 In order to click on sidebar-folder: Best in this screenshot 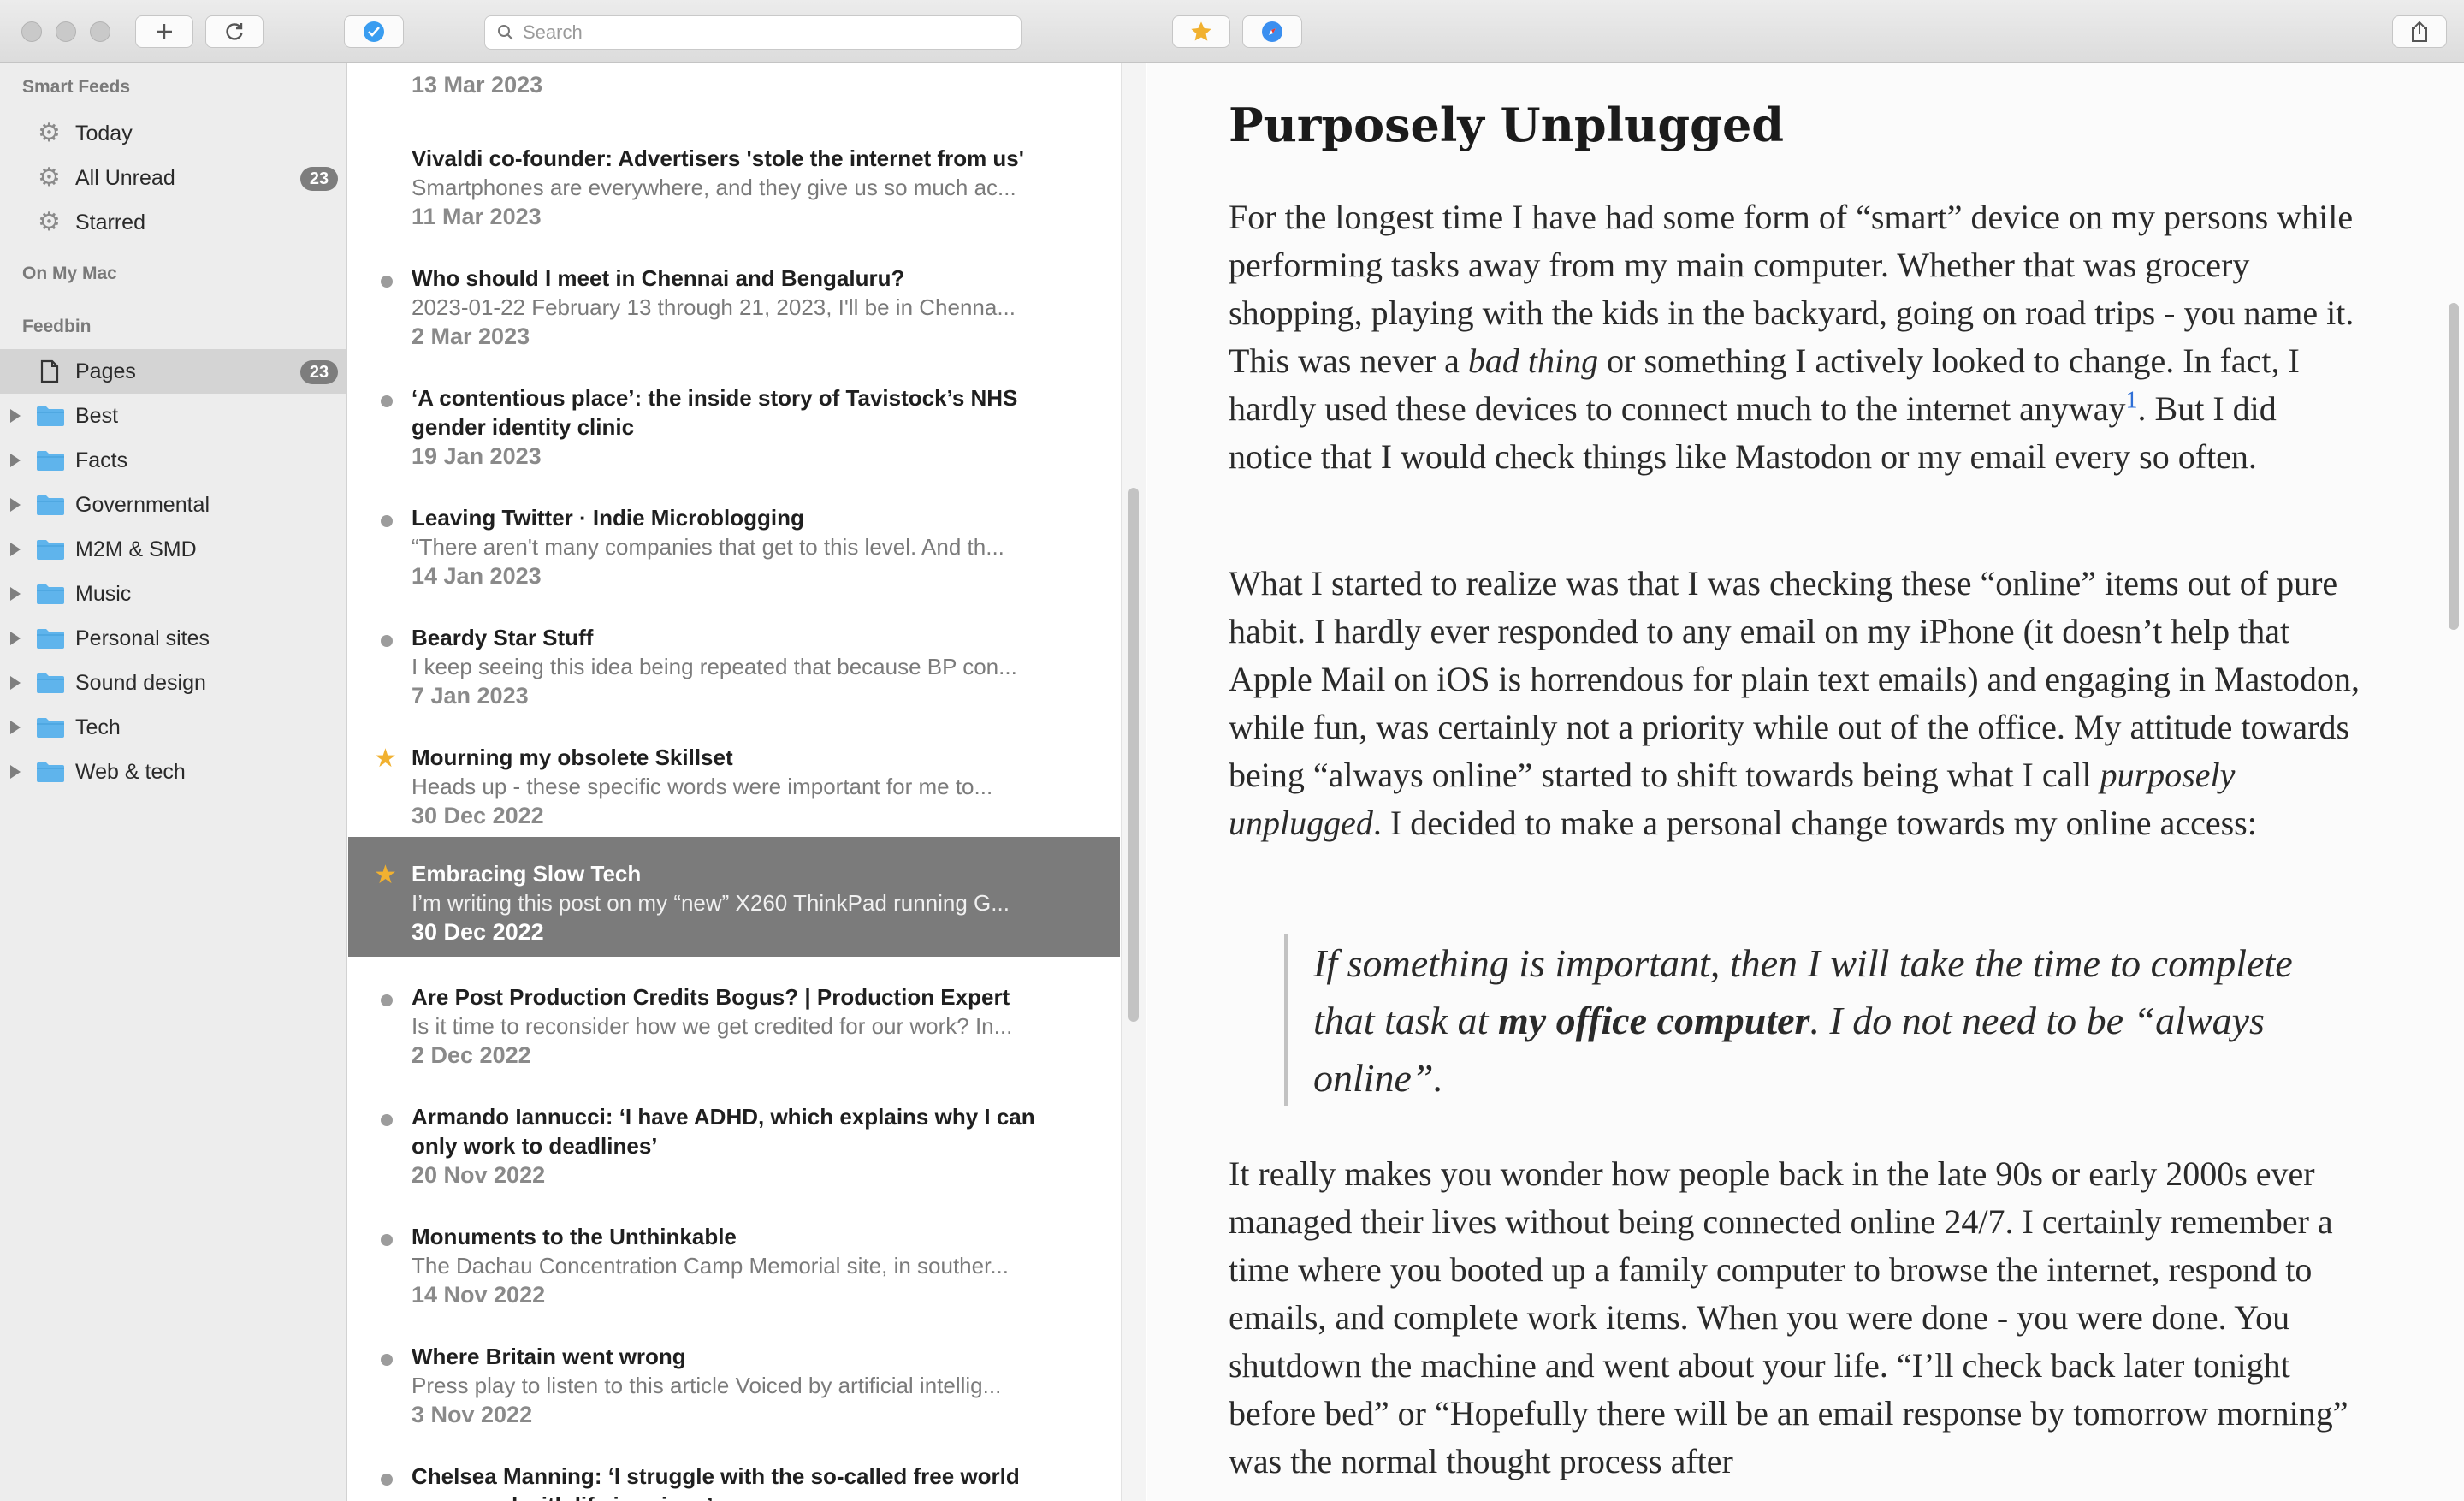, I will do `click(173, 416)`.